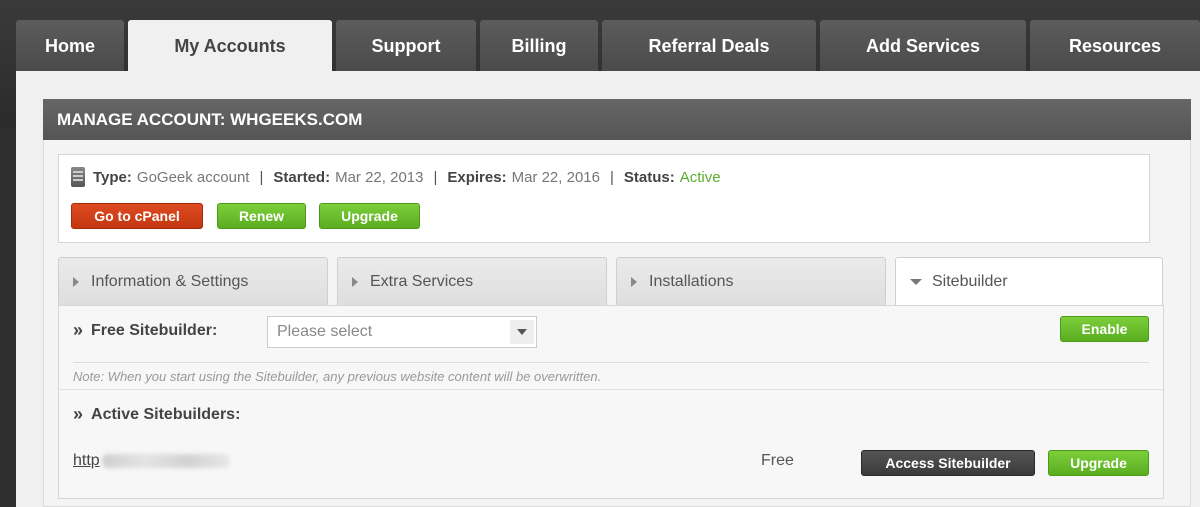  I want to click on nav-tab-home: Home, so click(70, 46).